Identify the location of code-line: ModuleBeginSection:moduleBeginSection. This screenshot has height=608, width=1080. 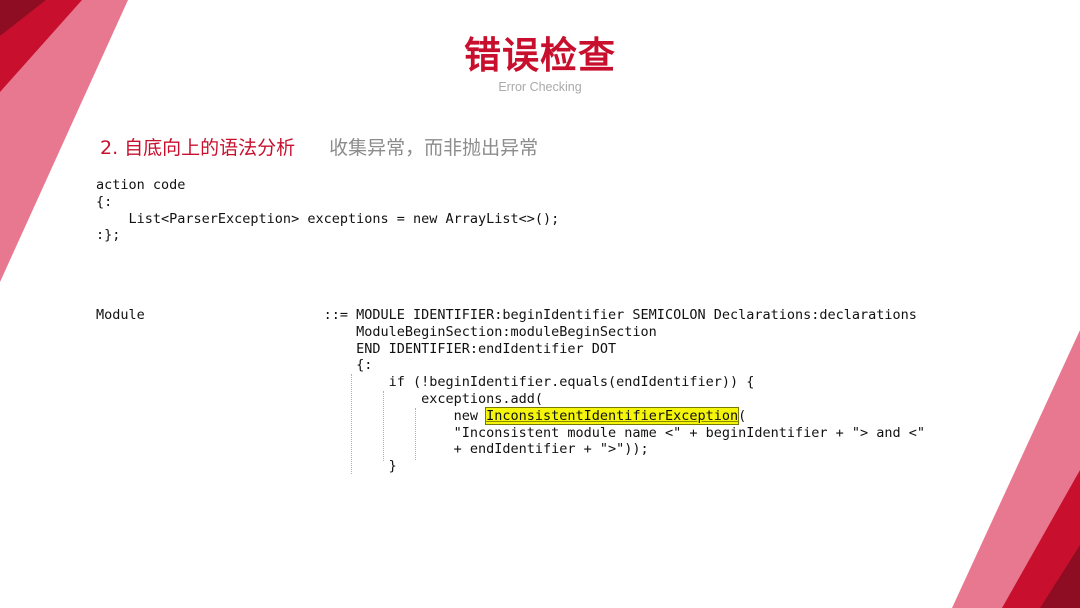
(376, 331).